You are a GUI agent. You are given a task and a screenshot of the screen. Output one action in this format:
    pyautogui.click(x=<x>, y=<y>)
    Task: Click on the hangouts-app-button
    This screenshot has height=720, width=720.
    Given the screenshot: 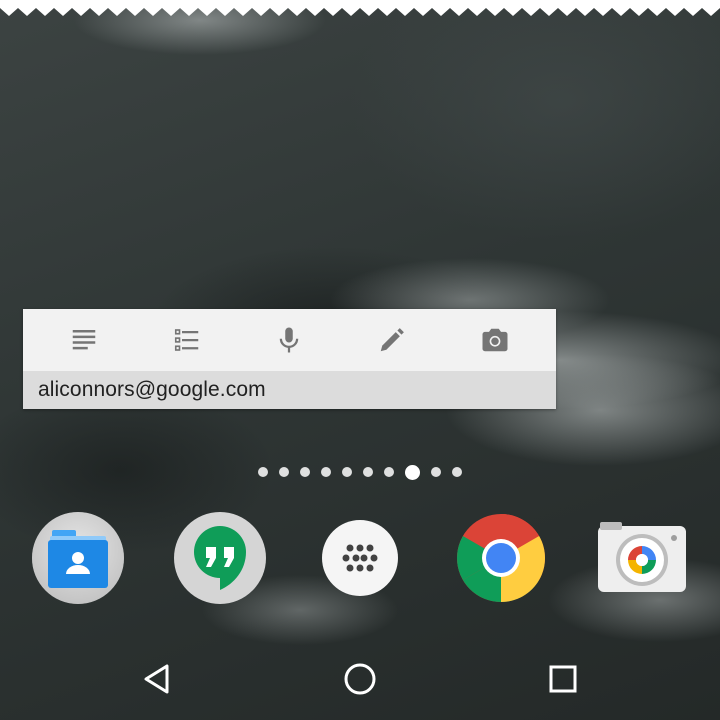 What is the action you would take?
    pyautogui.click(x=220, y=558)
    